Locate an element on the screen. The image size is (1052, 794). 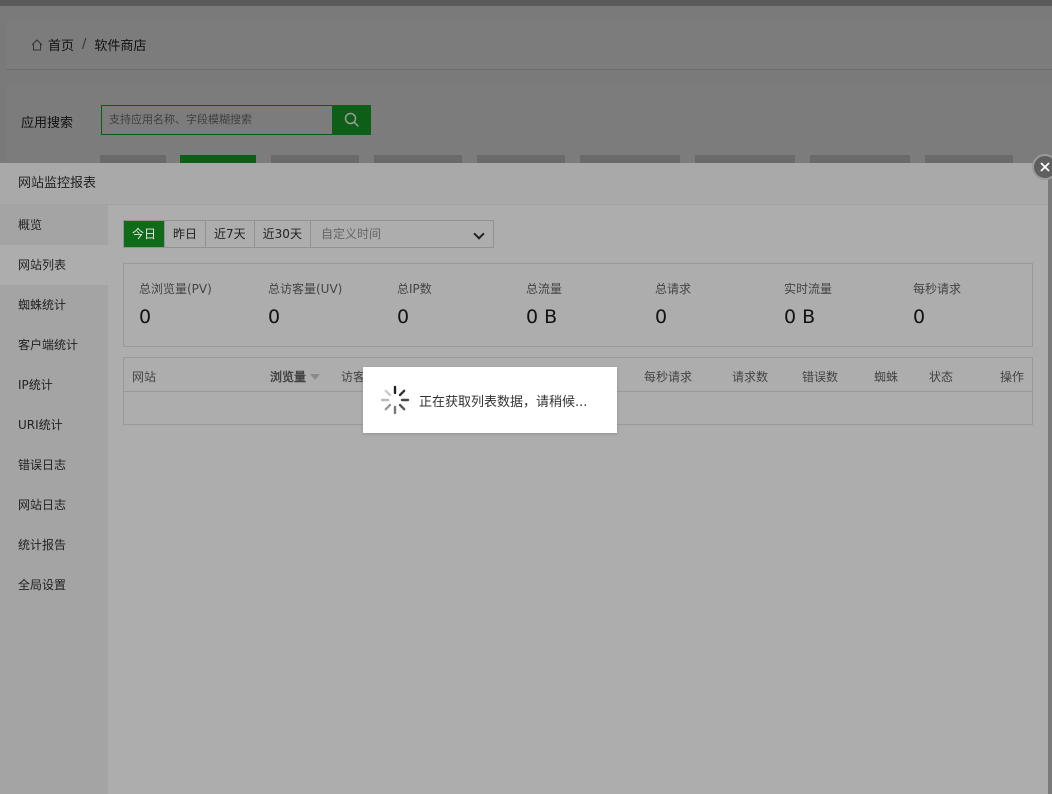
stat-traffic: 总流量 0 B is located at coordinates (544, 304).